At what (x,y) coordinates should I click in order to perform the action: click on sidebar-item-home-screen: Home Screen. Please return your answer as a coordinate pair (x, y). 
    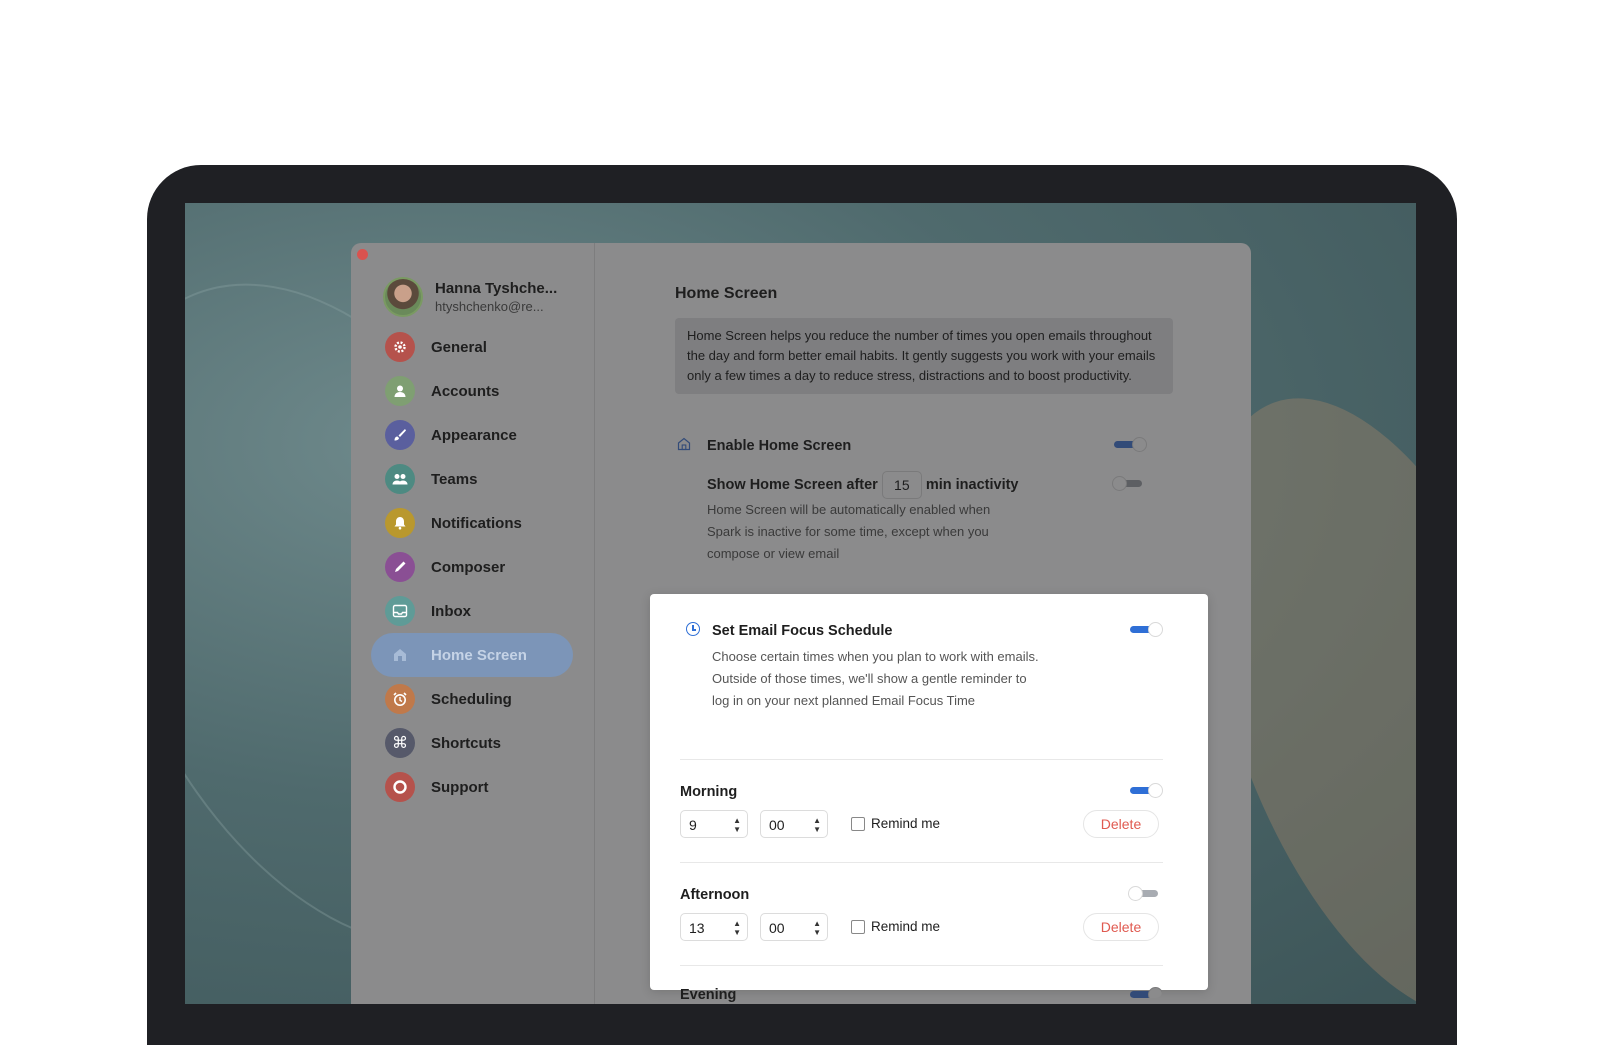
    Looking at the image, I should click on (472, 655).